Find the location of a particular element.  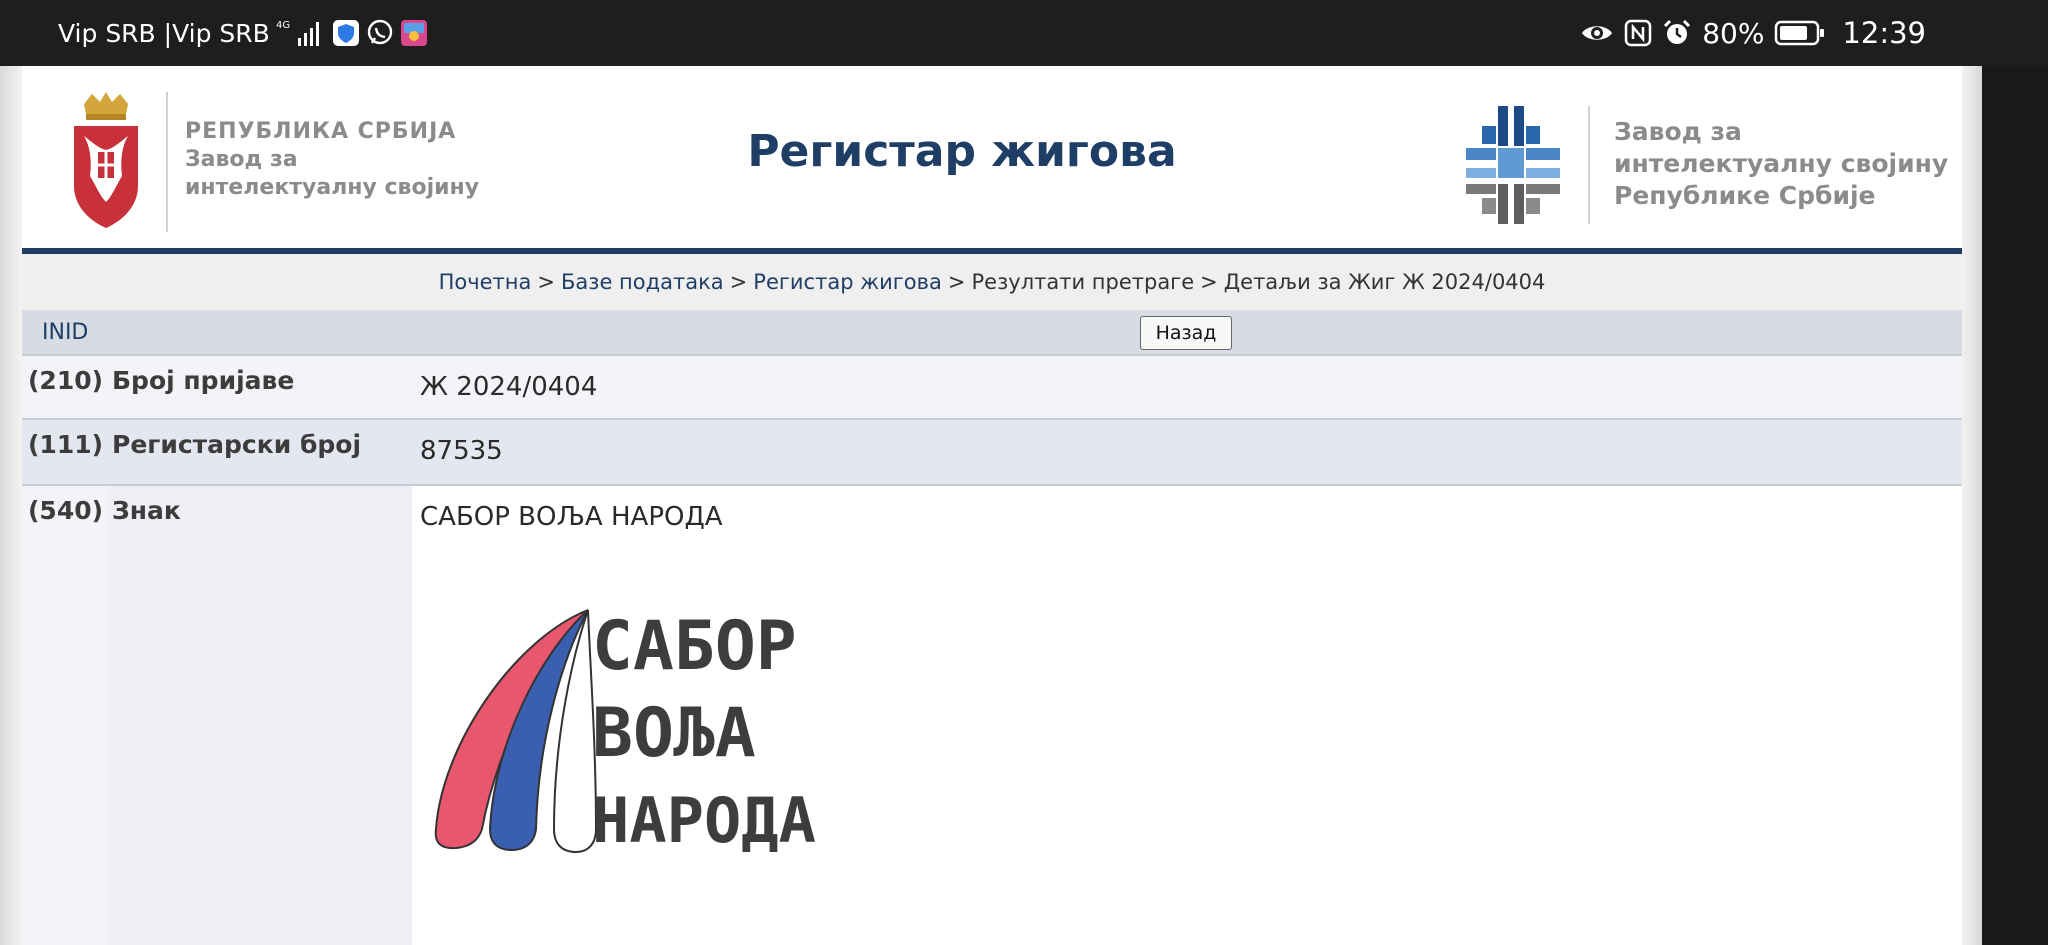

inid-code: (540) is located at coordinates (66, 510).